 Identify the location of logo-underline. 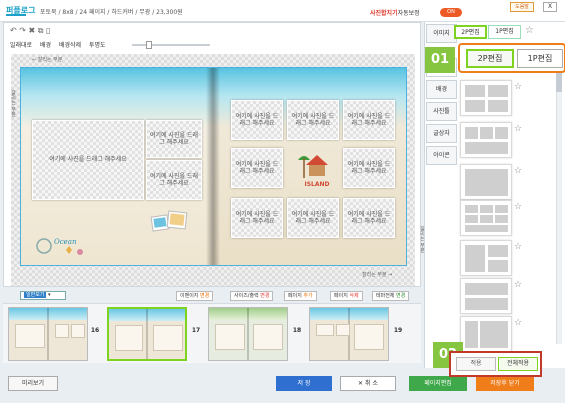
(16, 15).